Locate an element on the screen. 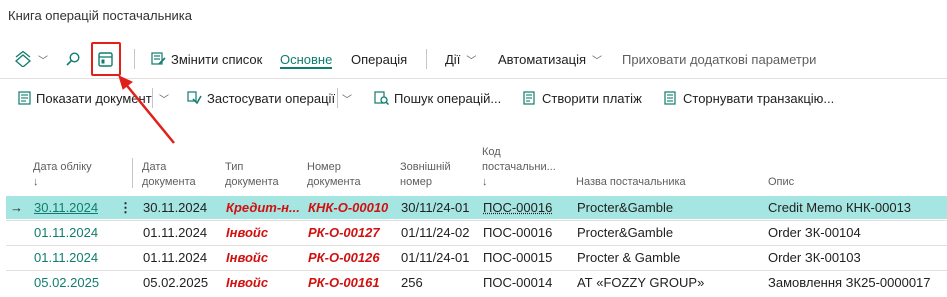  apply-operations-button: Застосувати операції is located at coordinates (261, 98).